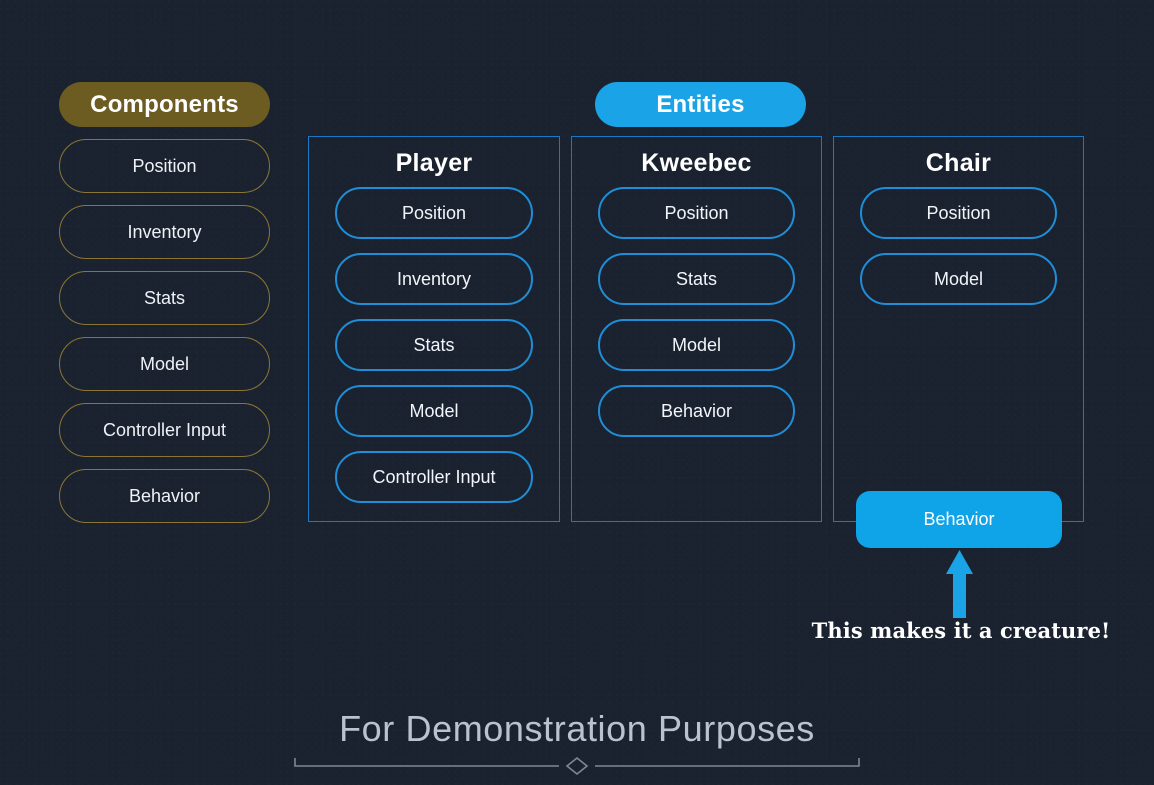 This screenshot has width=1154, height=785. Describe the element at coordinates (961, 630) in the screenshot. I see `callout-annotation-text: This makes it a creature!` at that location.